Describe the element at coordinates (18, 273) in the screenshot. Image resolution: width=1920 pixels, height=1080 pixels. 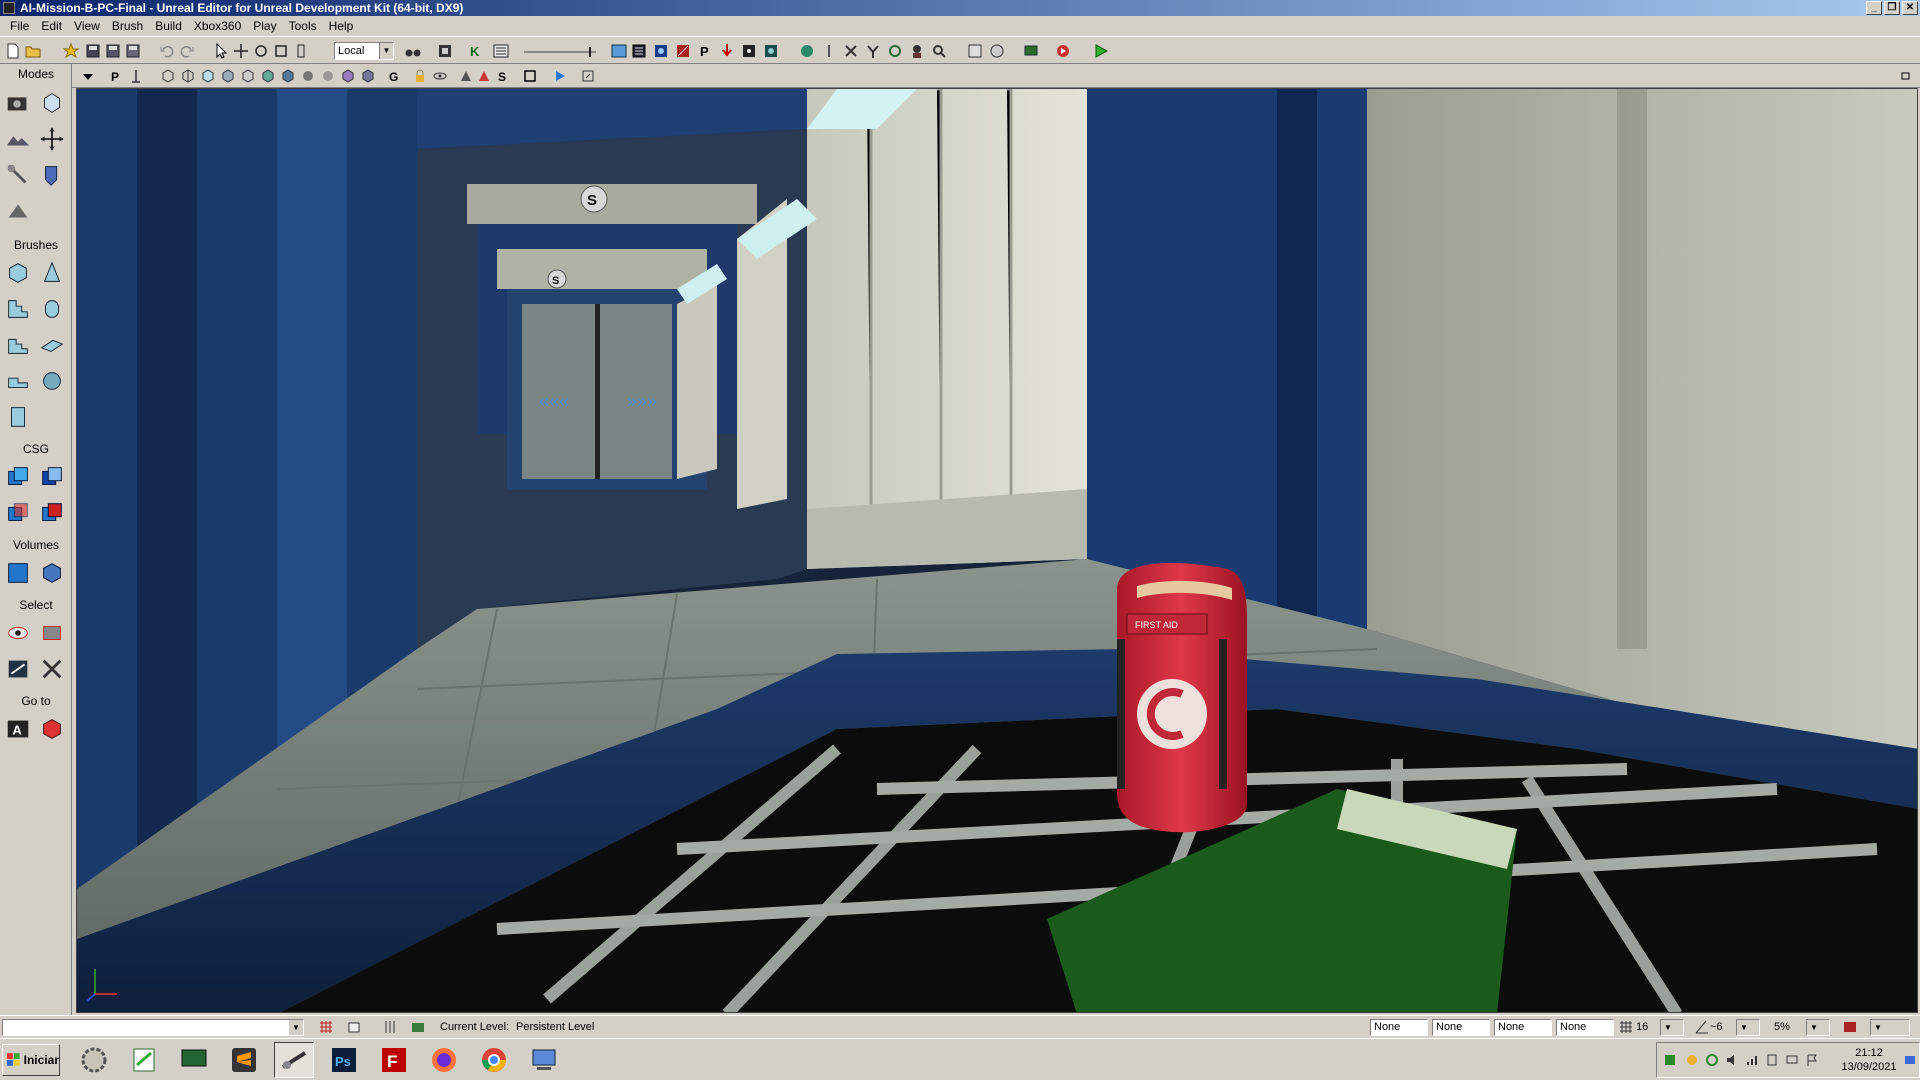
I see `cube-brush-icon` at that location.